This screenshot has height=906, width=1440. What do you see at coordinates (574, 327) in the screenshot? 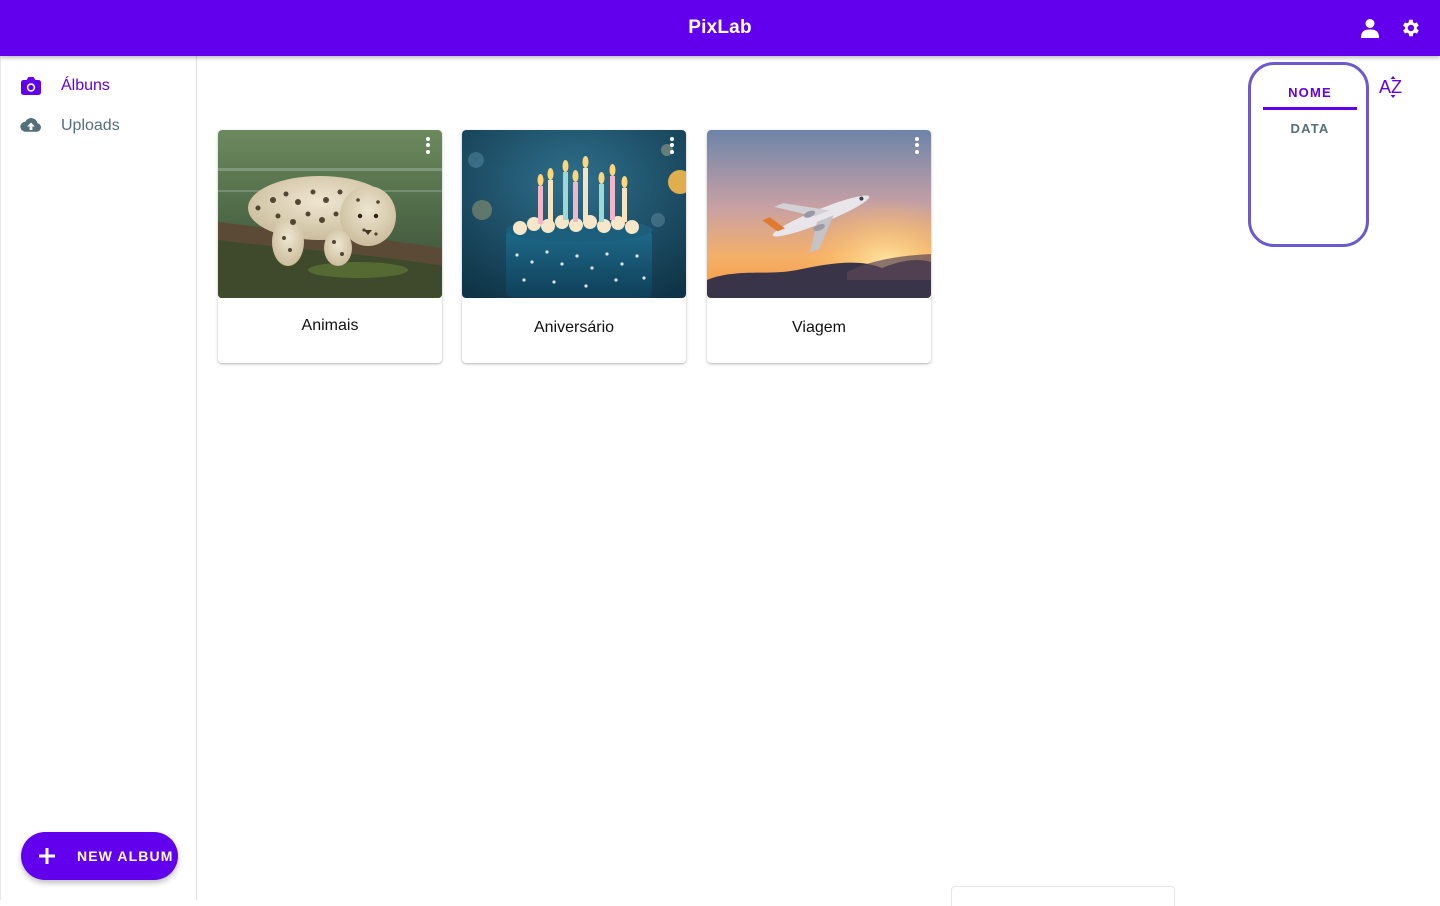
I see `album-title: Aniversário` at bounding box center [574, 327].